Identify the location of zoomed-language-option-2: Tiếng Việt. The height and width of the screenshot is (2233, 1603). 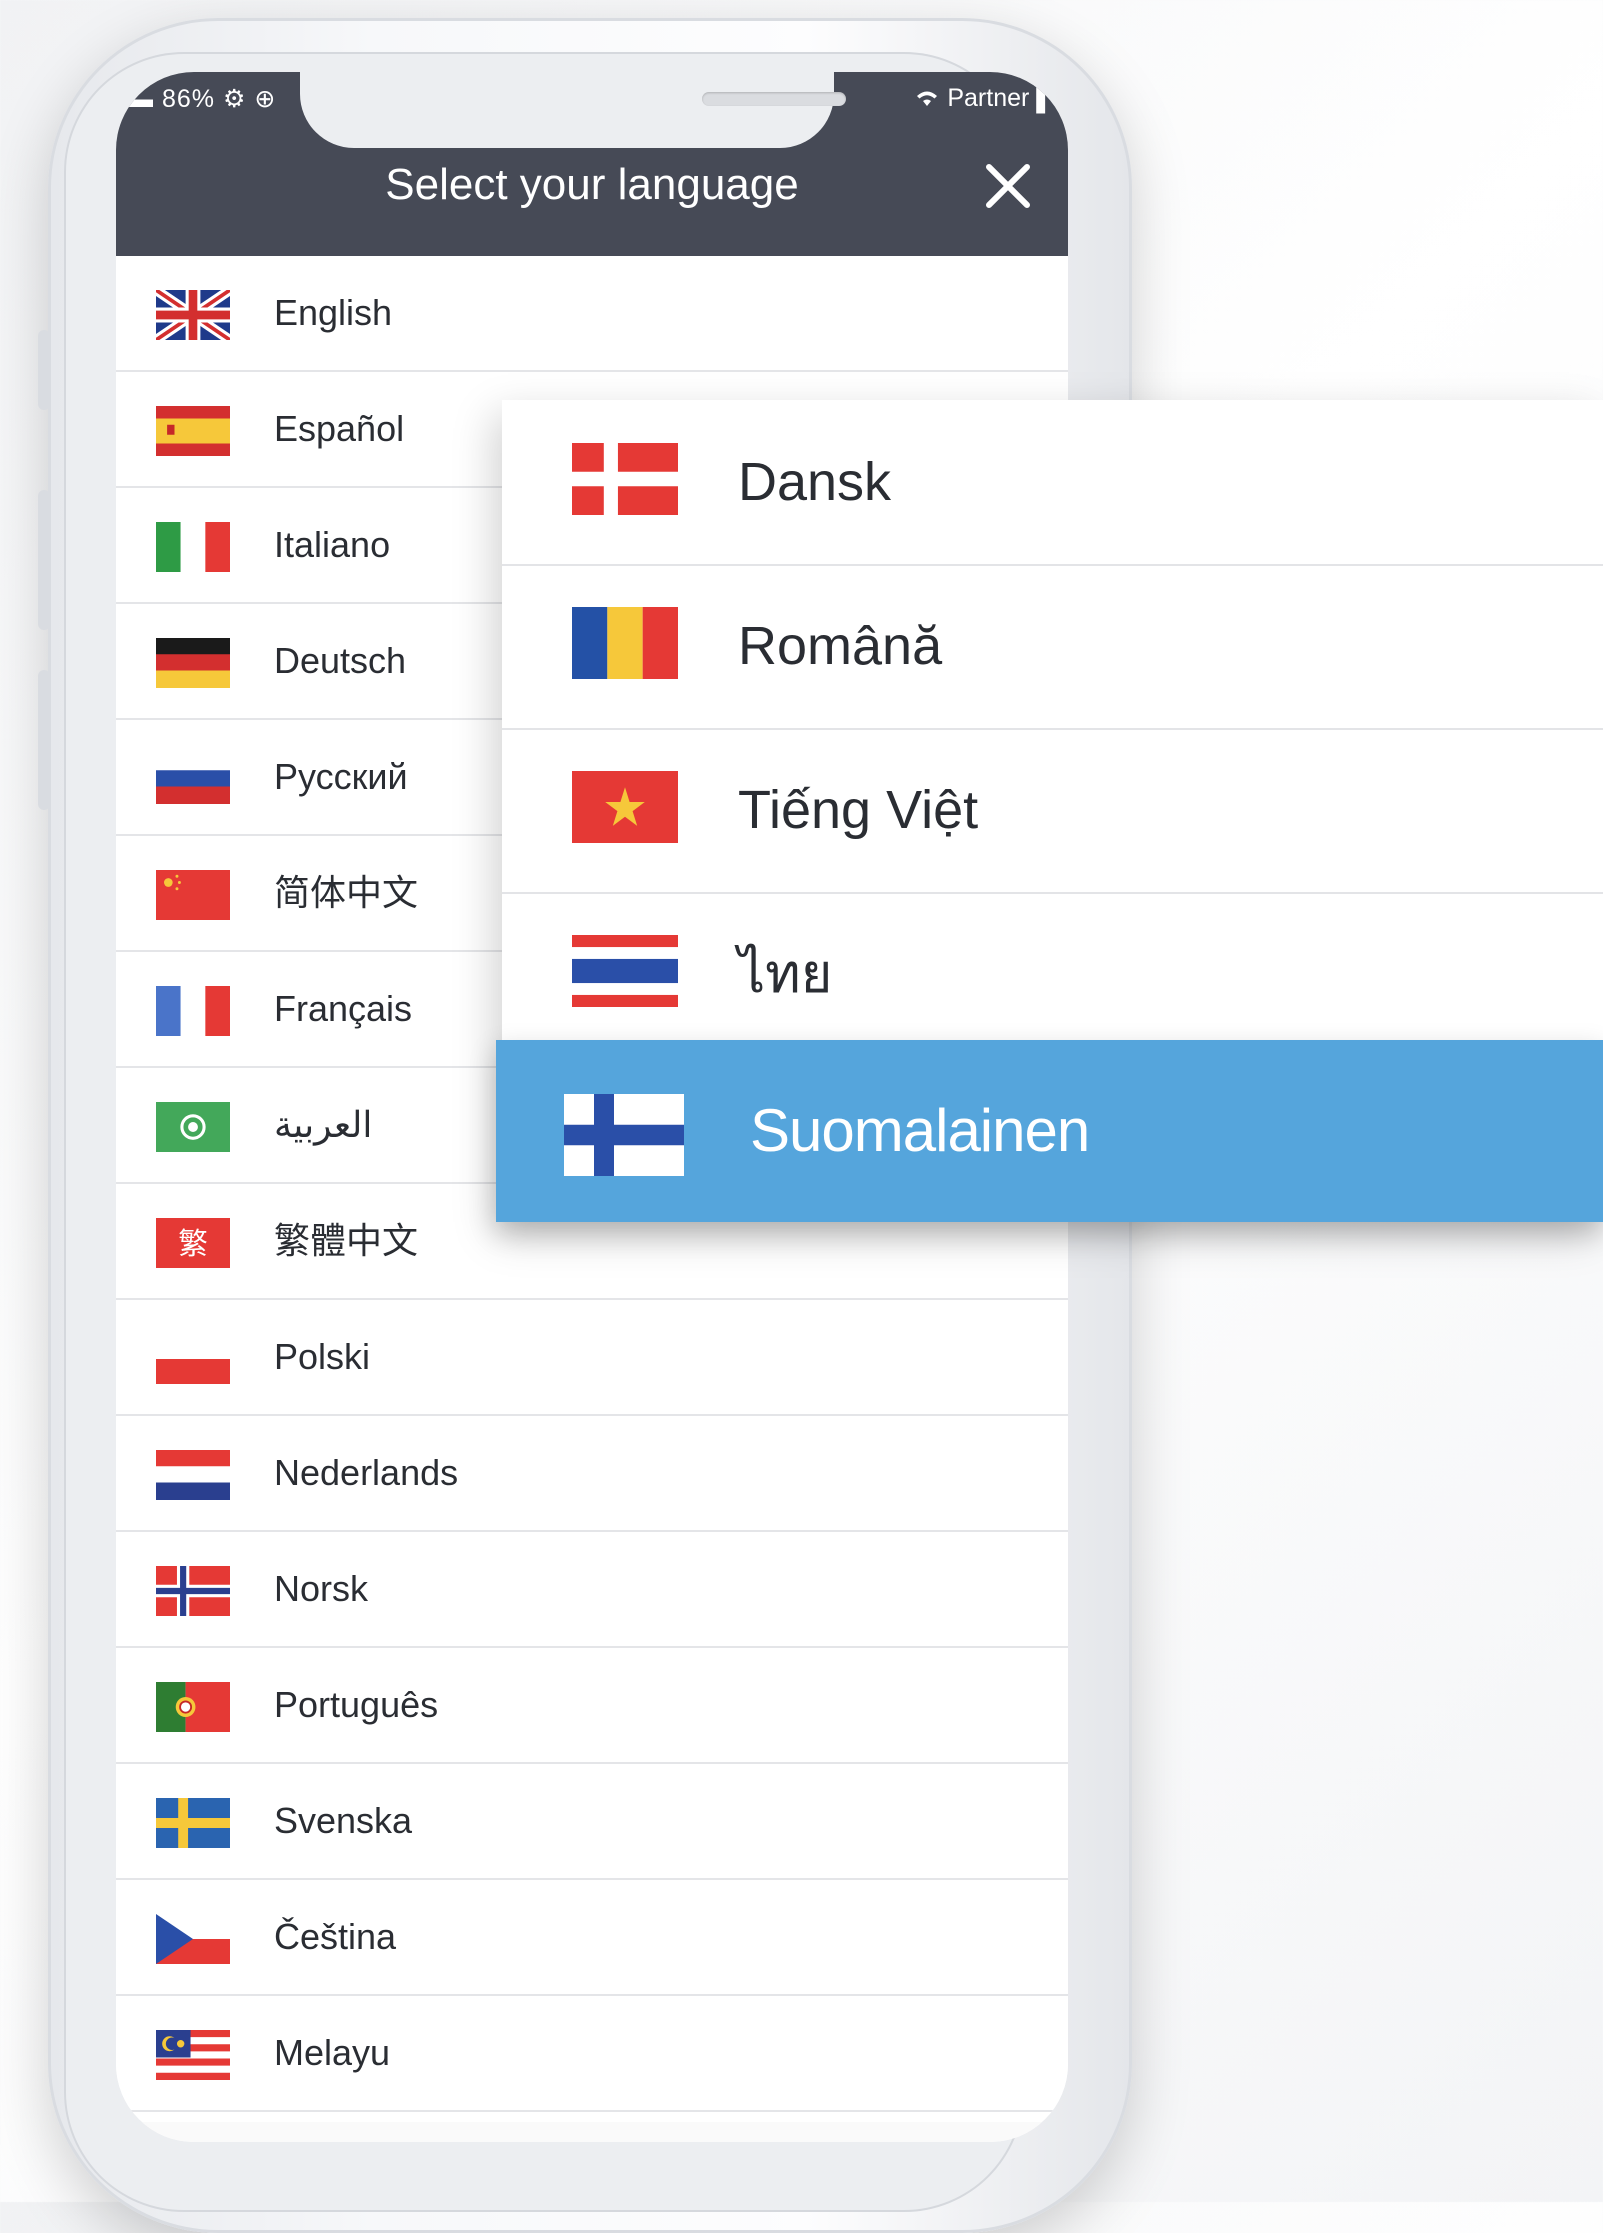
(1052, 811).